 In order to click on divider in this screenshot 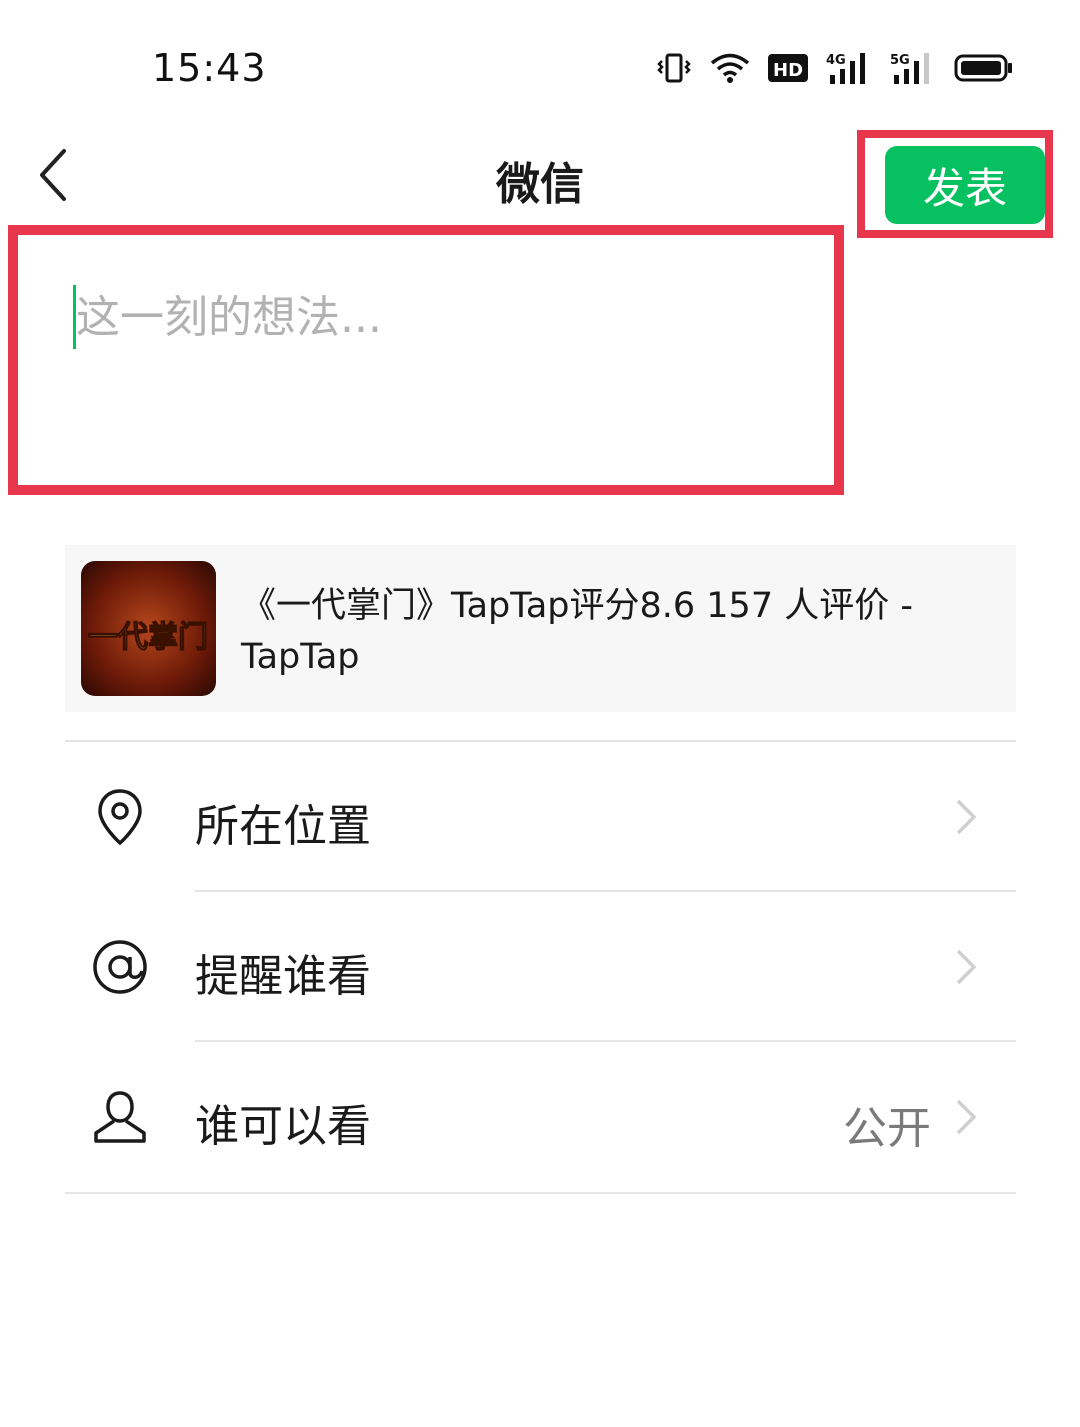, I will do `click(540, 1193)`.